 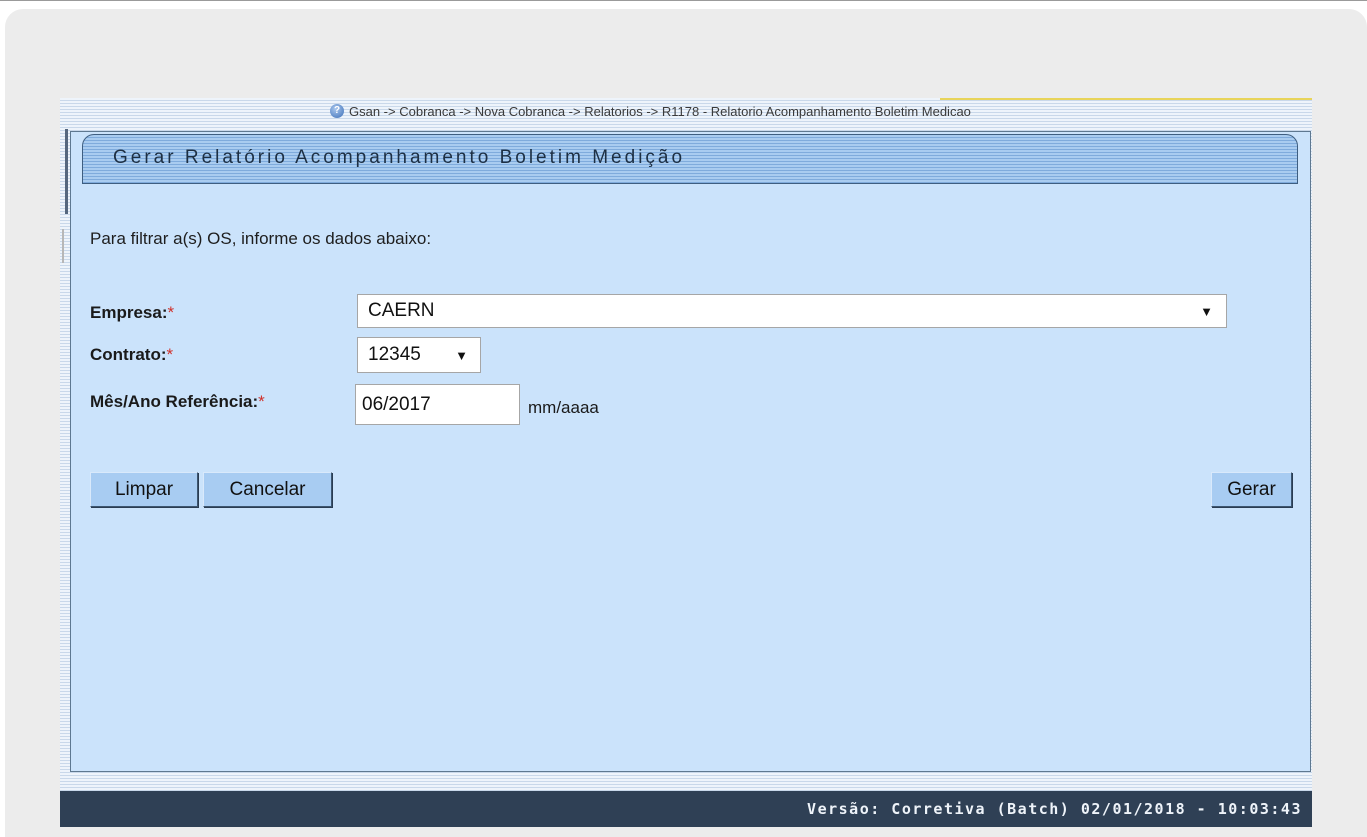 What do you see at coordinates (792, 311) in the screenshot?
I see `empresa-select: CAERN ▼` at bounding box center [792, 311].